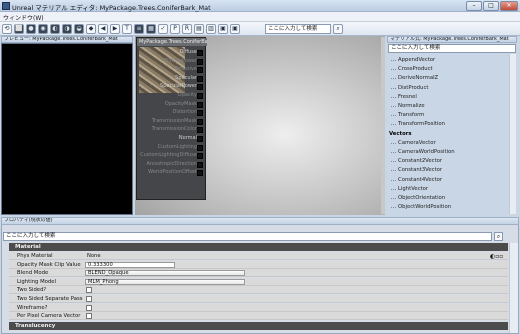 This screenshot has height=334, width=520. What do you see at coordinates (419, 207) in the screenshot?
I see `expression-item: ObjectWorldPosition` at bounding box center [419, 207].